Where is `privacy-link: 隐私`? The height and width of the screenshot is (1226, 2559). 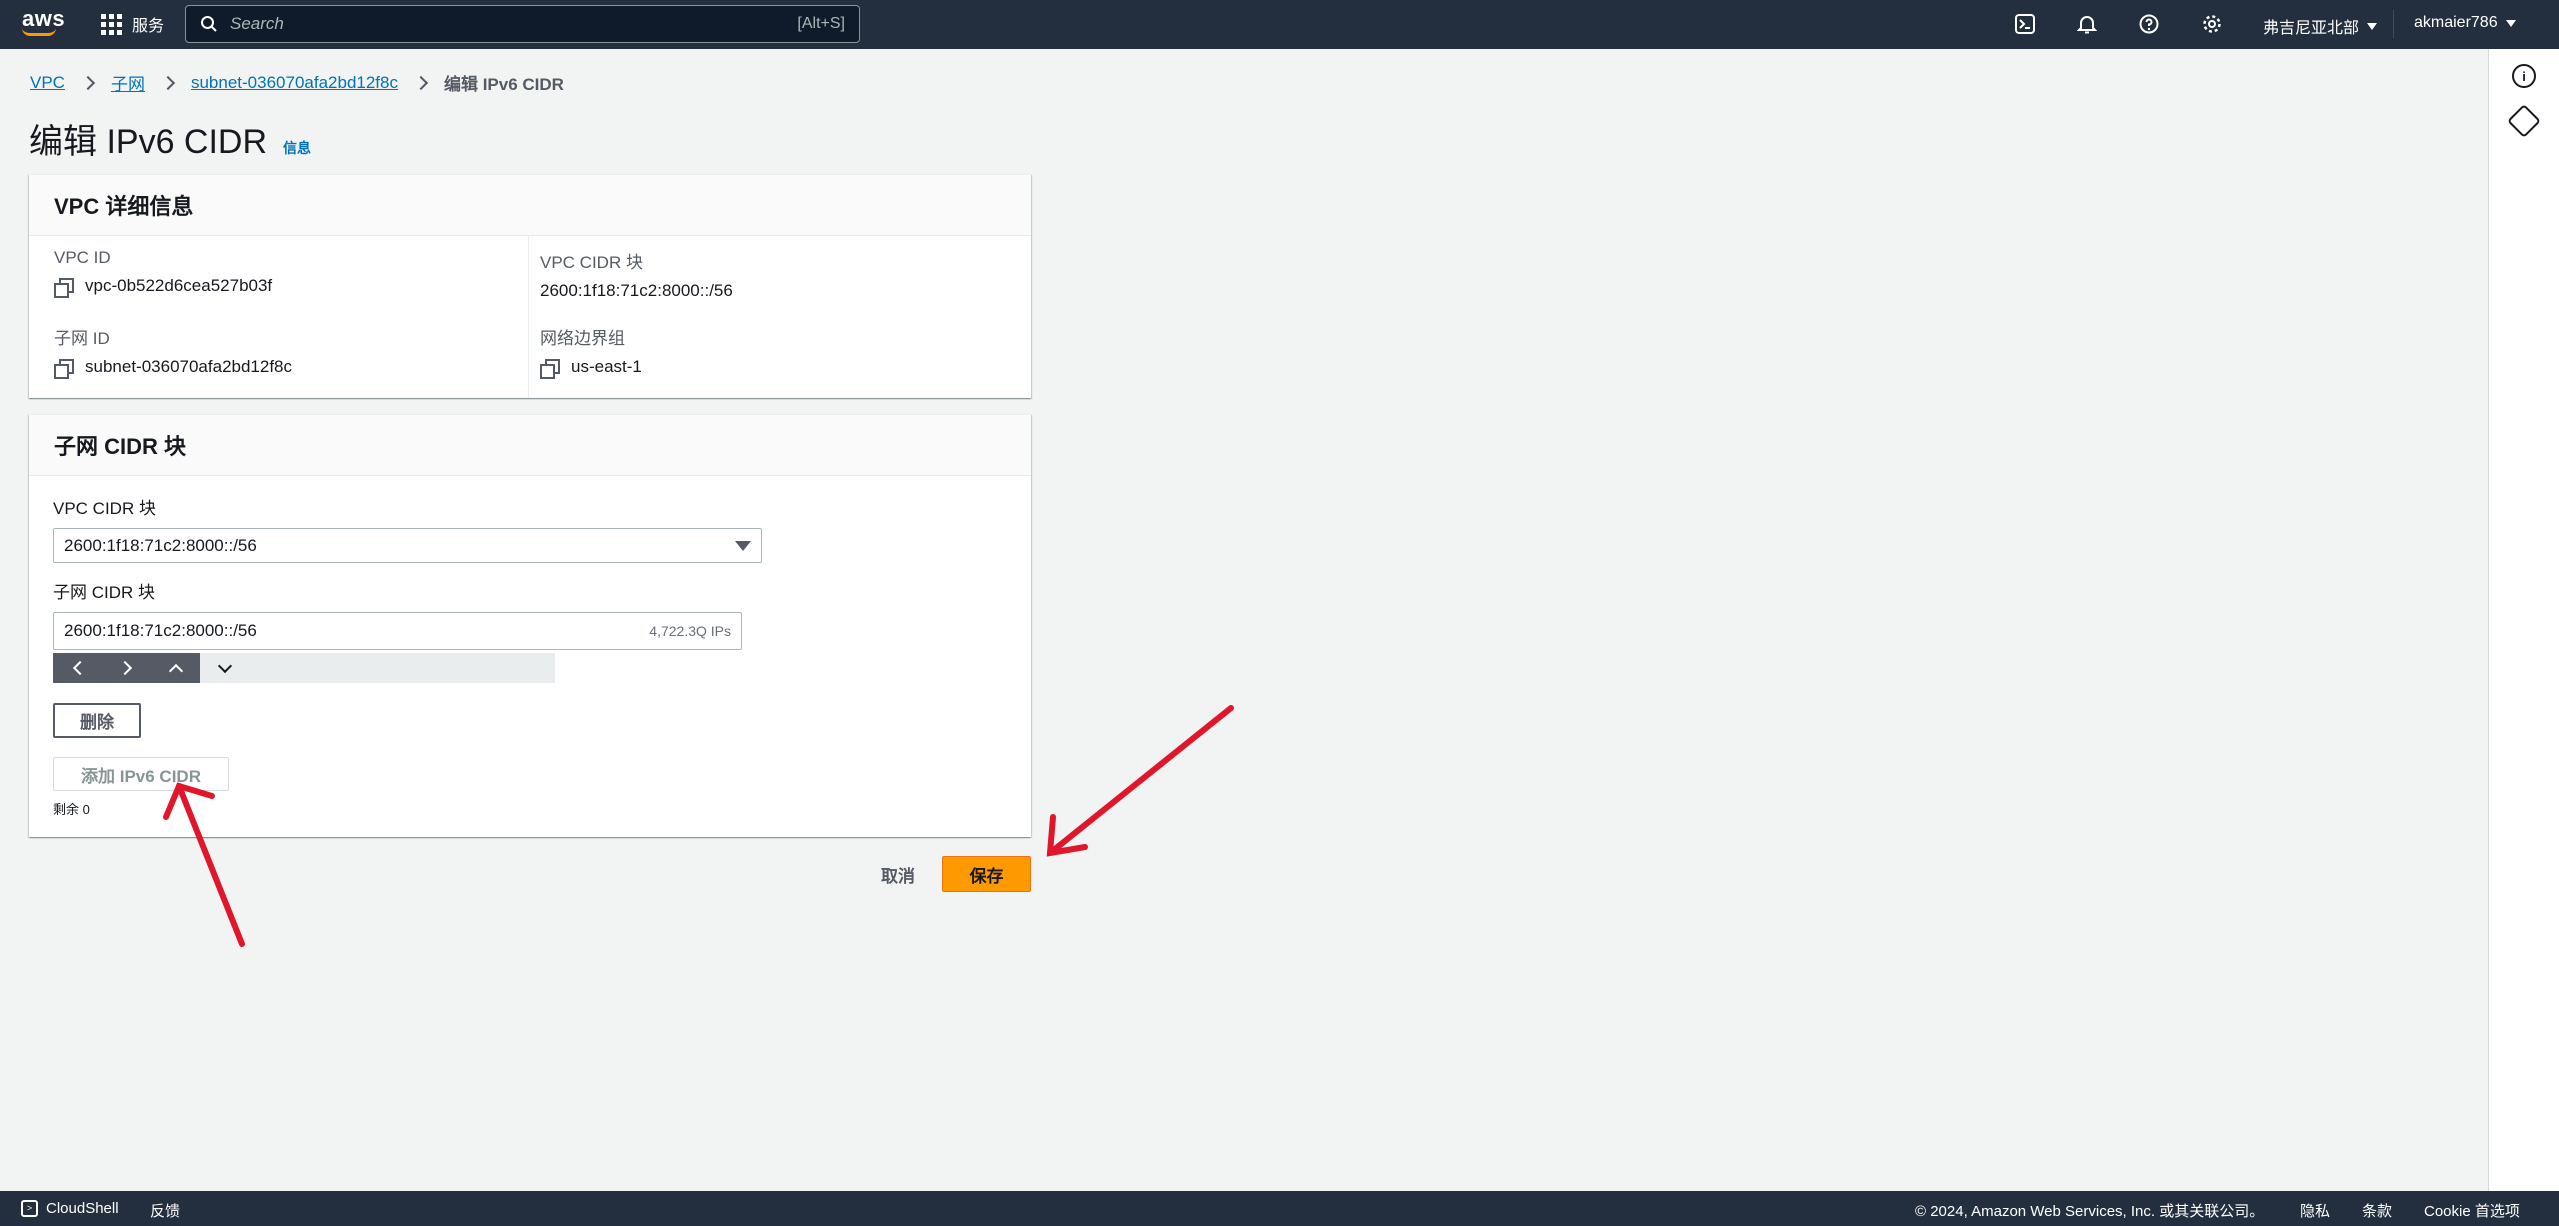 privacy-link: 隐私 is located at coordinates (2315, 1210).